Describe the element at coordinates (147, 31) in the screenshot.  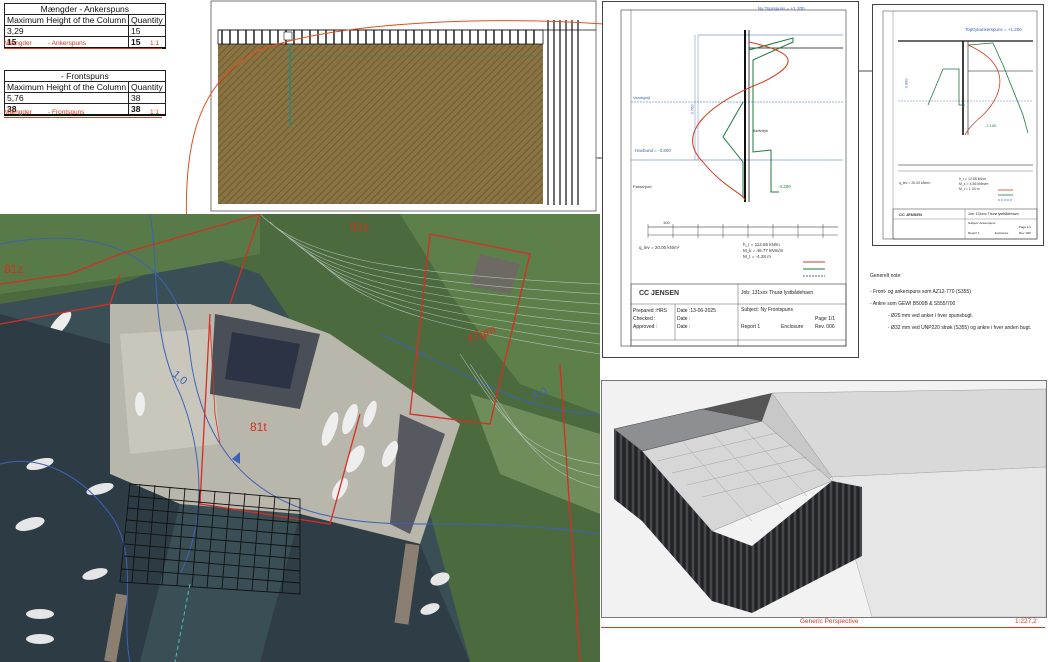
I see `anker-row-qty: 15` at that location.